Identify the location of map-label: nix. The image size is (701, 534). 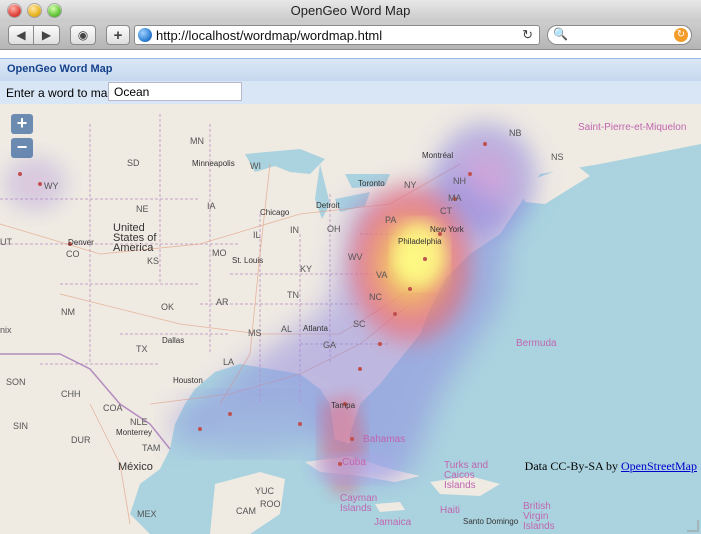
(6, 330).